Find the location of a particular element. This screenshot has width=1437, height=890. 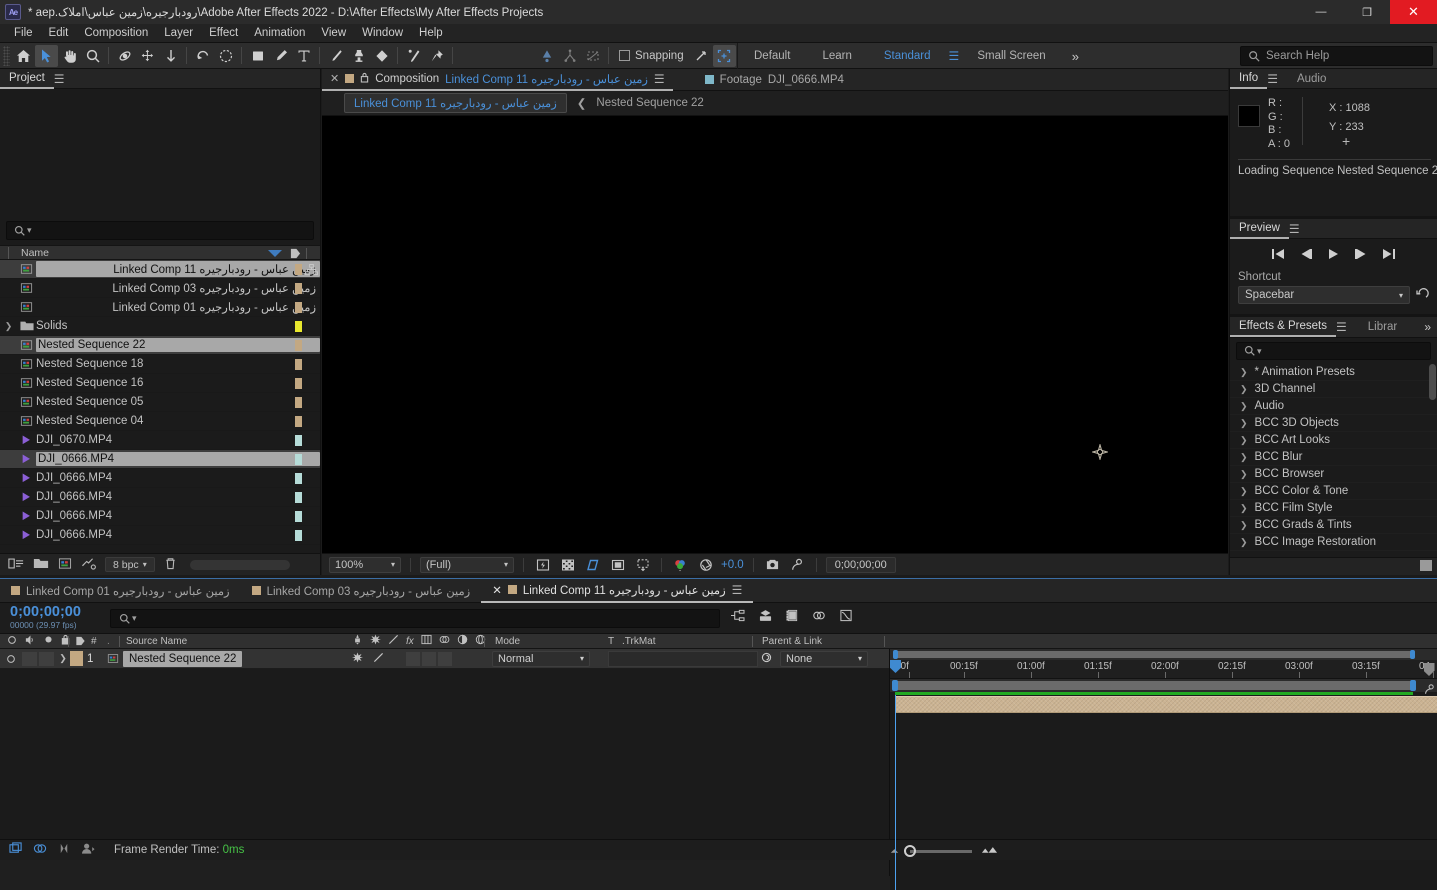

pen-tool-icon is located at coordinates (280, 56).